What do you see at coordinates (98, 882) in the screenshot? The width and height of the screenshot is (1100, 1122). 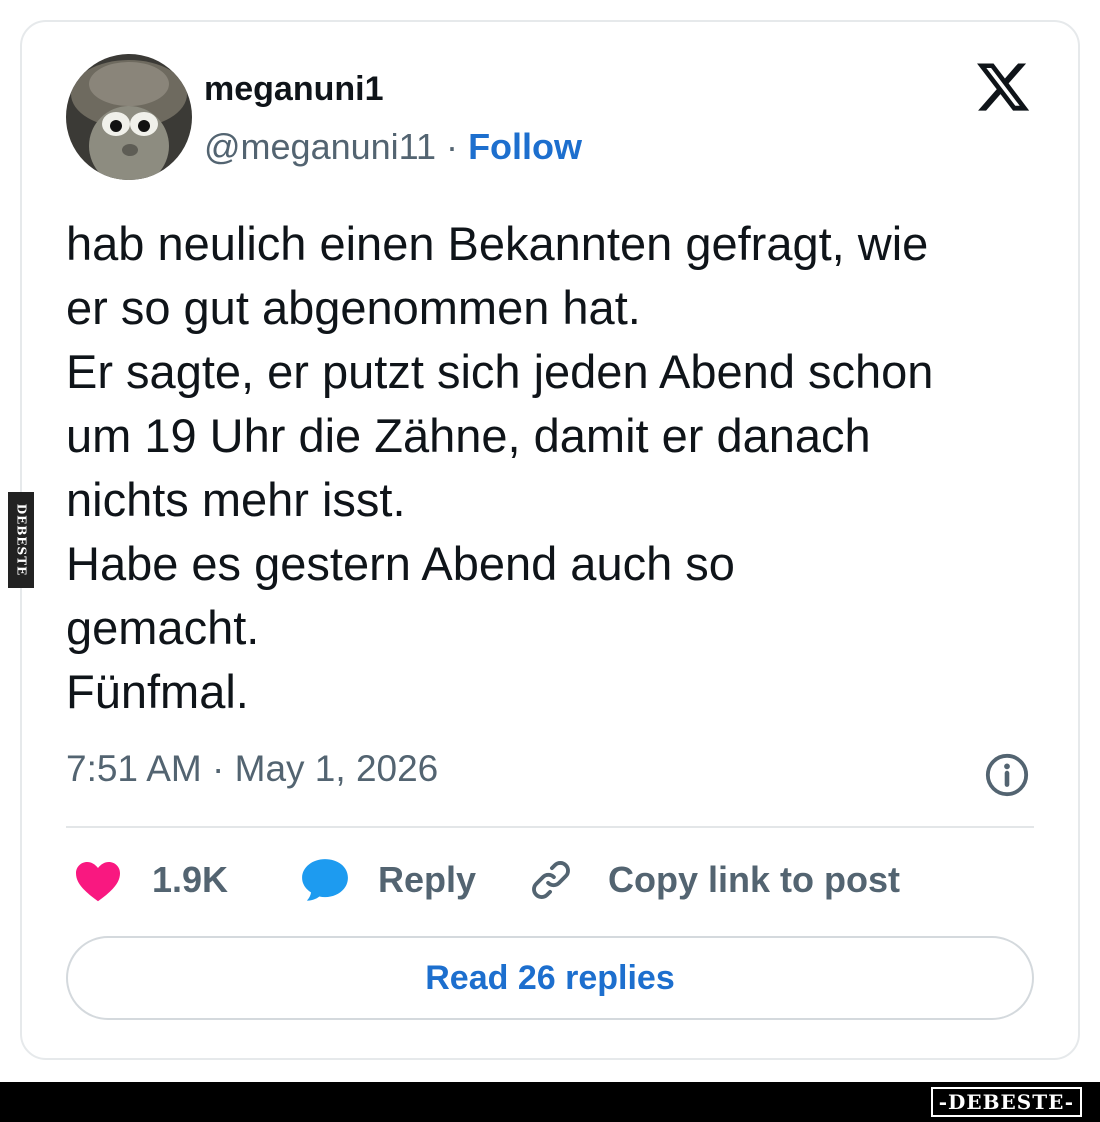 I see `heart-icon` at bounding box center [98, 882].